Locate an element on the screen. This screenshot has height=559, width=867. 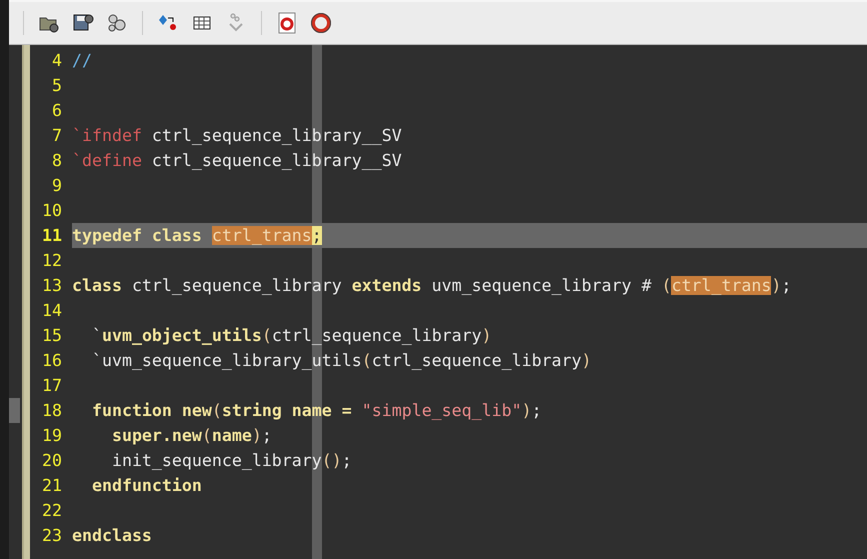
code-line: `ifndef ctrl_sequence_library__SV is located at coordinates (237, 135).